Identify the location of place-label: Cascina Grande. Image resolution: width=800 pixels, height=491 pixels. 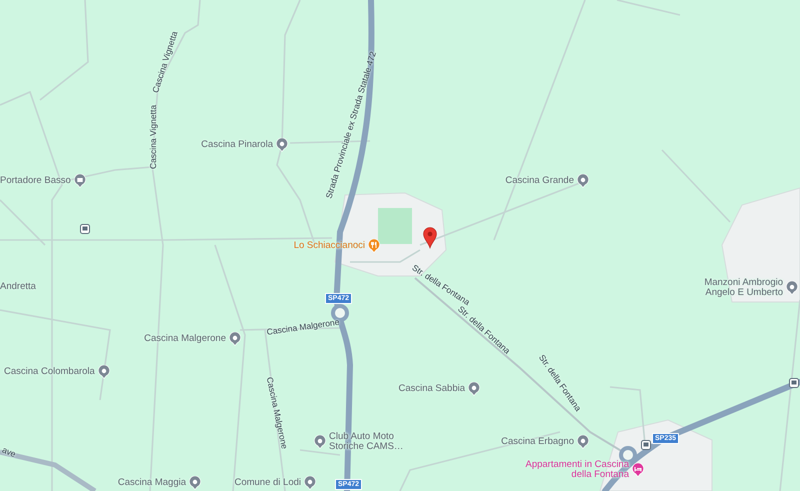
(539, 181).